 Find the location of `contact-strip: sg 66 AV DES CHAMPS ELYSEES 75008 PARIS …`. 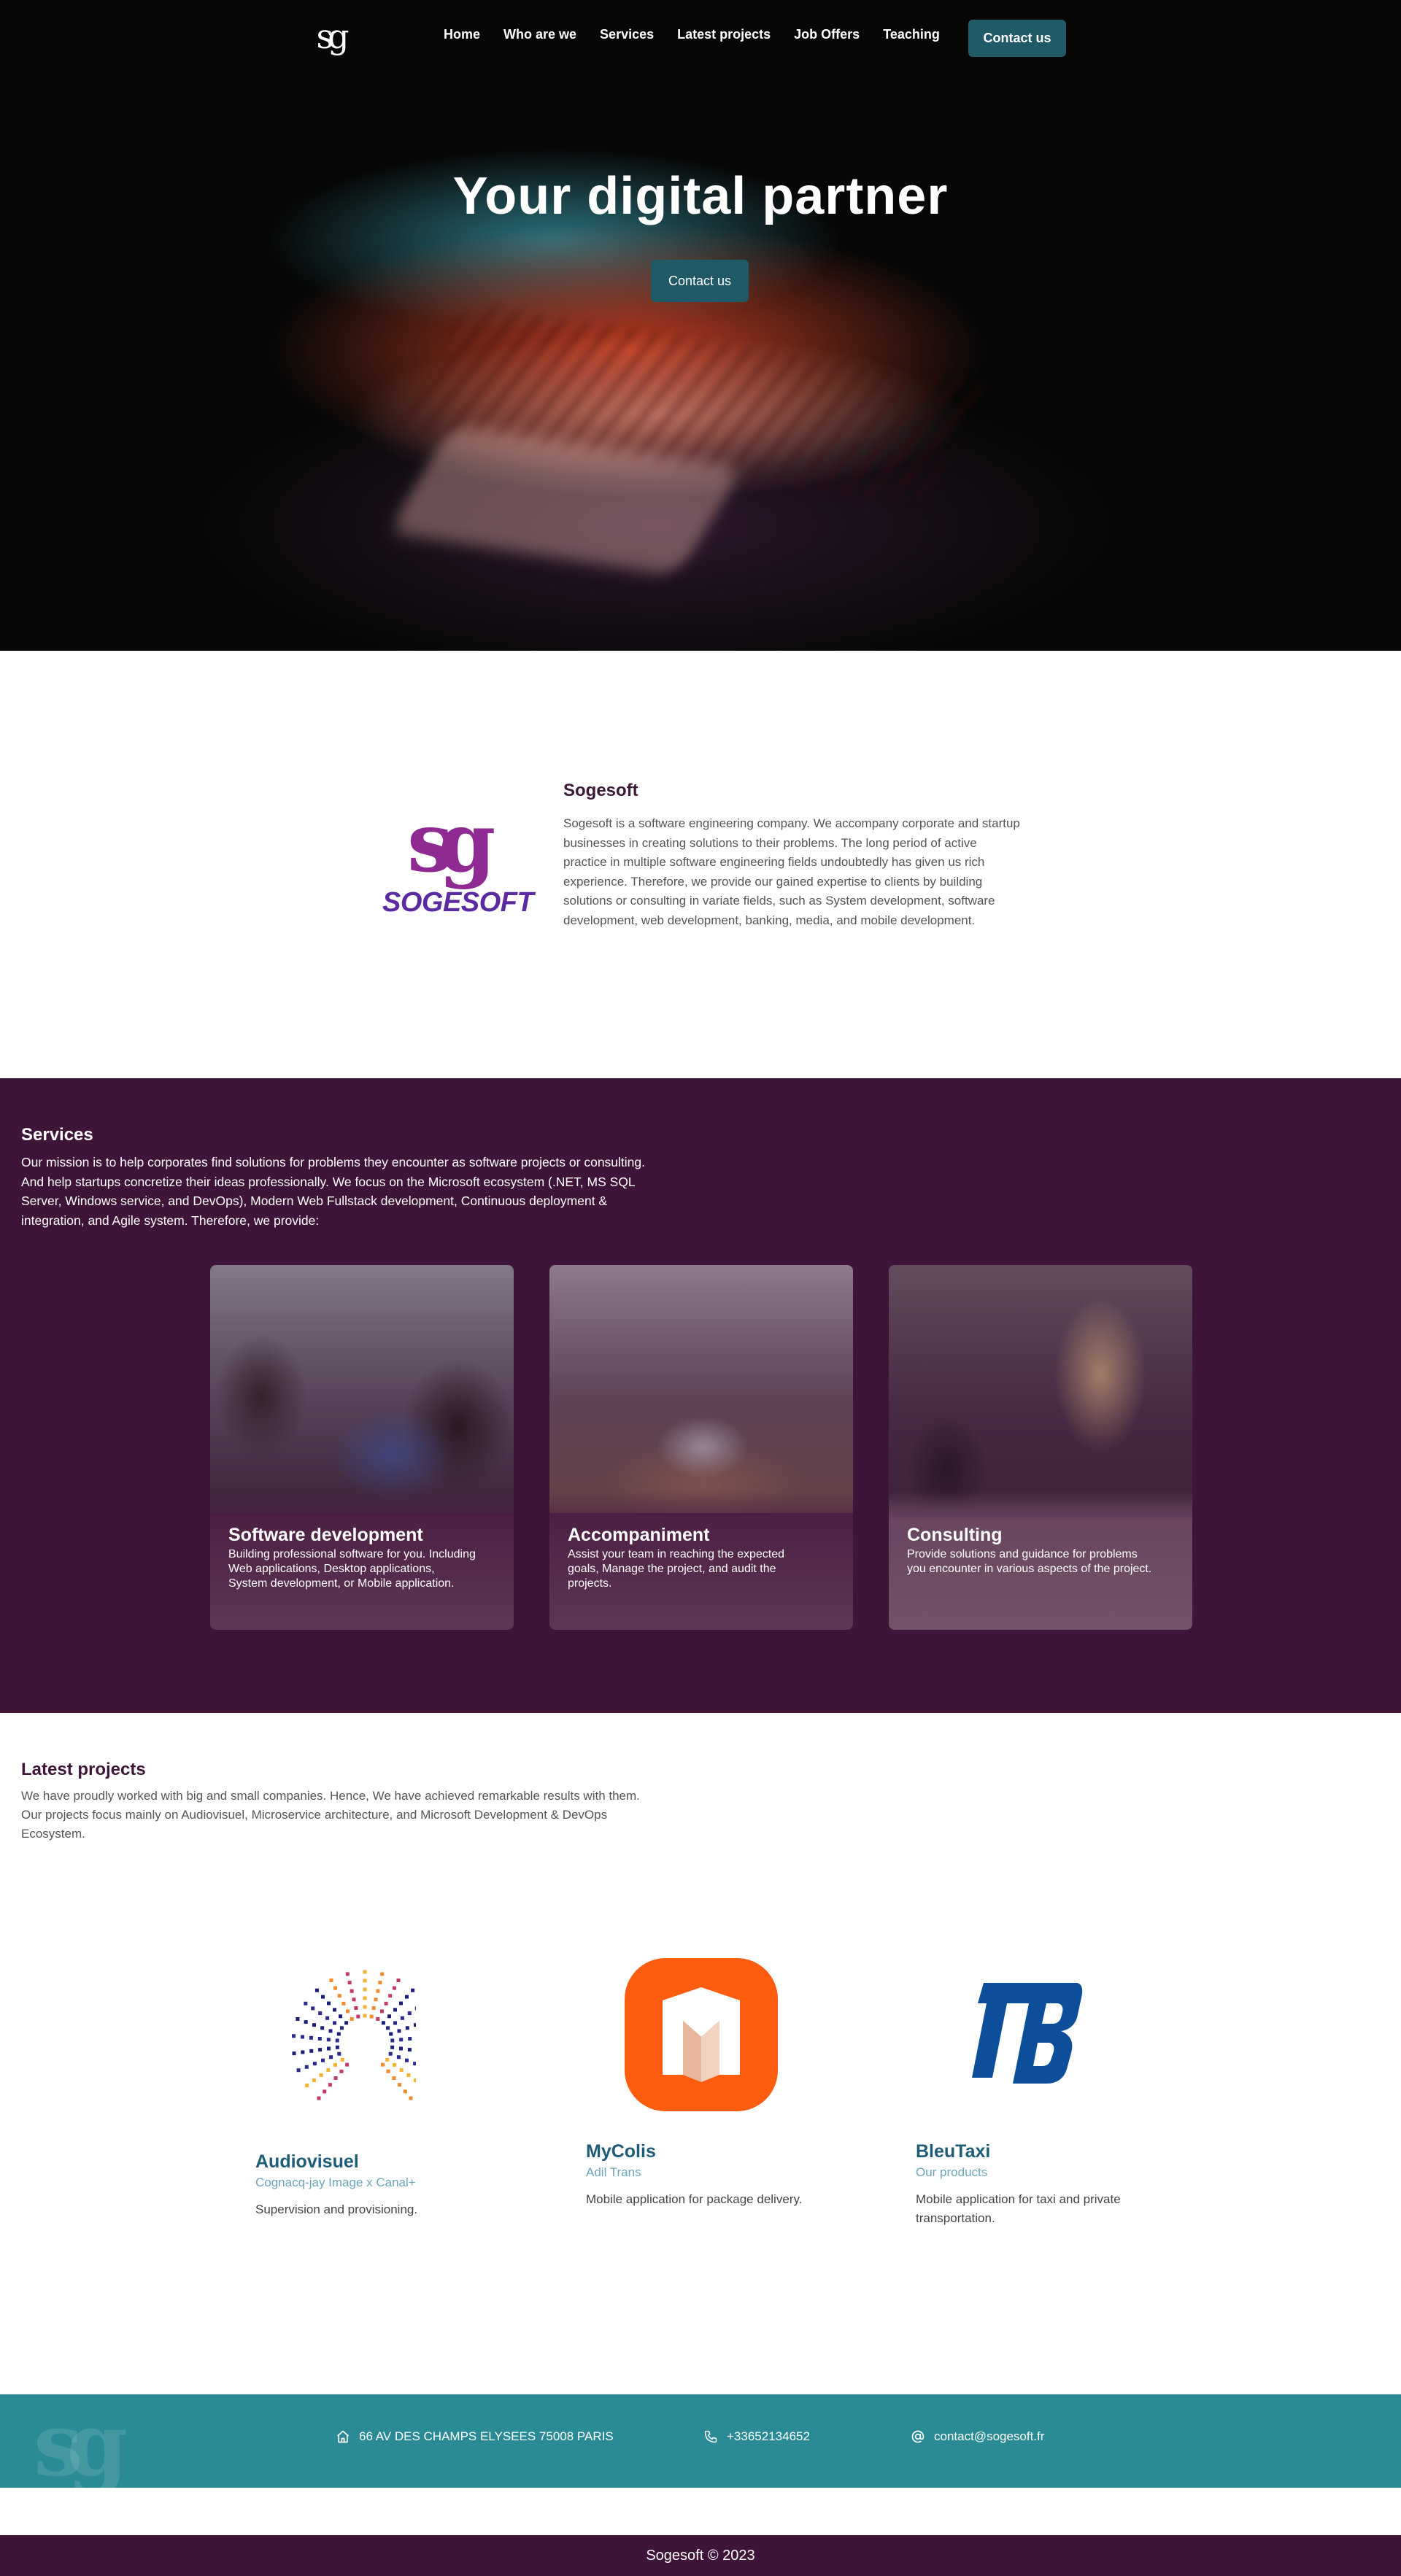

contact-strip: sg 66 AV DES CHAMPS ELYSEES 75008 PARIS … is located at coordinates (700, 2441).